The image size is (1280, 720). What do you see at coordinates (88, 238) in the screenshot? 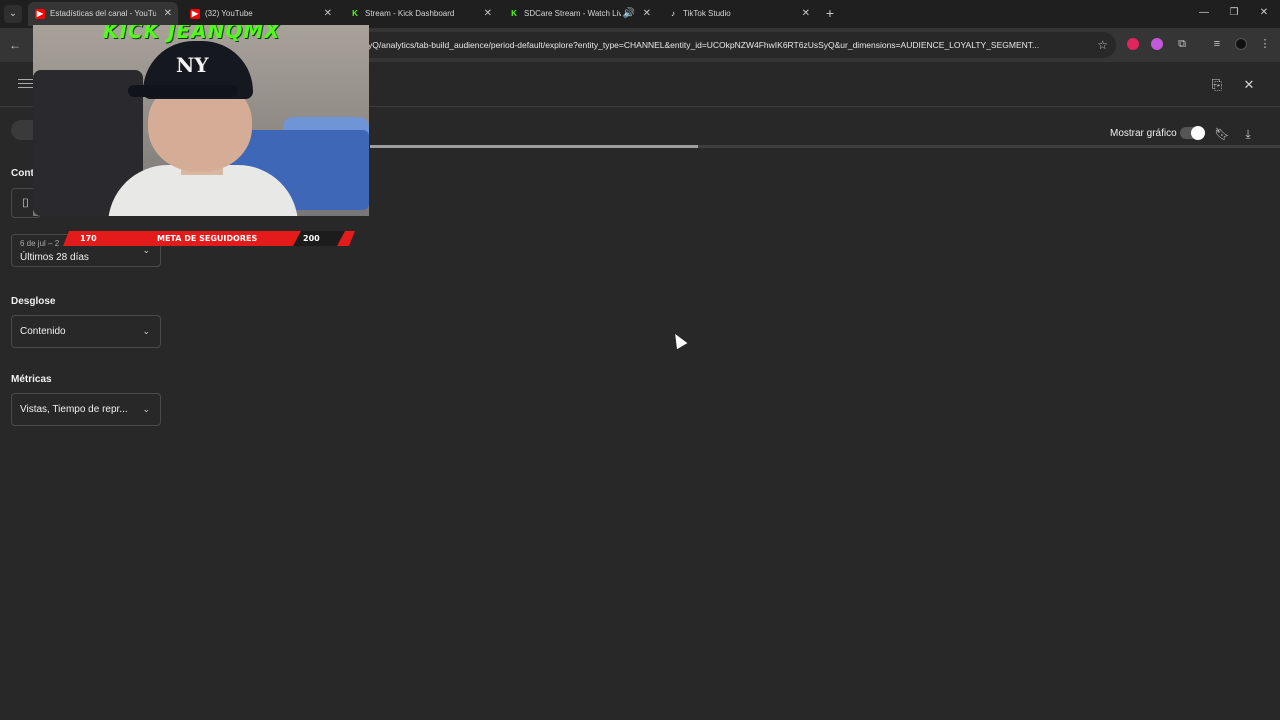
I see `goal-current: 170` at bounding box center [88, 238].